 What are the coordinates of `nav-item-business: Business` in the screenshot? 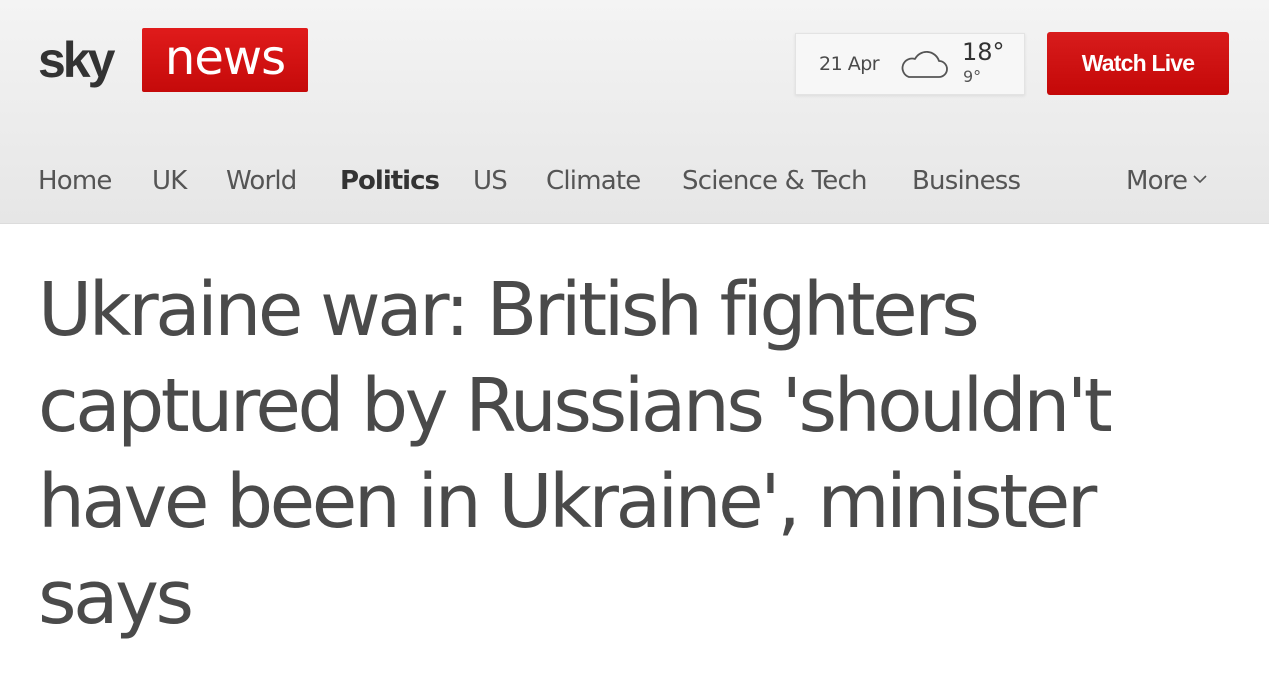 It's located at (966, 181).